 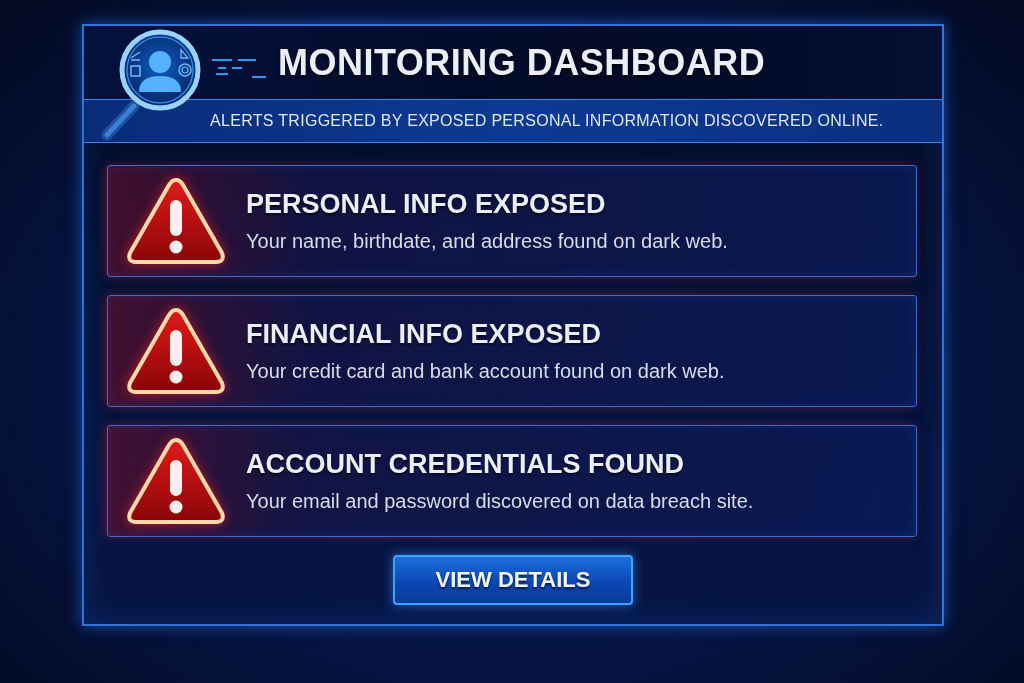 I want to click on alert-title: ACCOUNT CREDENTIALS FOUND, so click(x=465, y=464).